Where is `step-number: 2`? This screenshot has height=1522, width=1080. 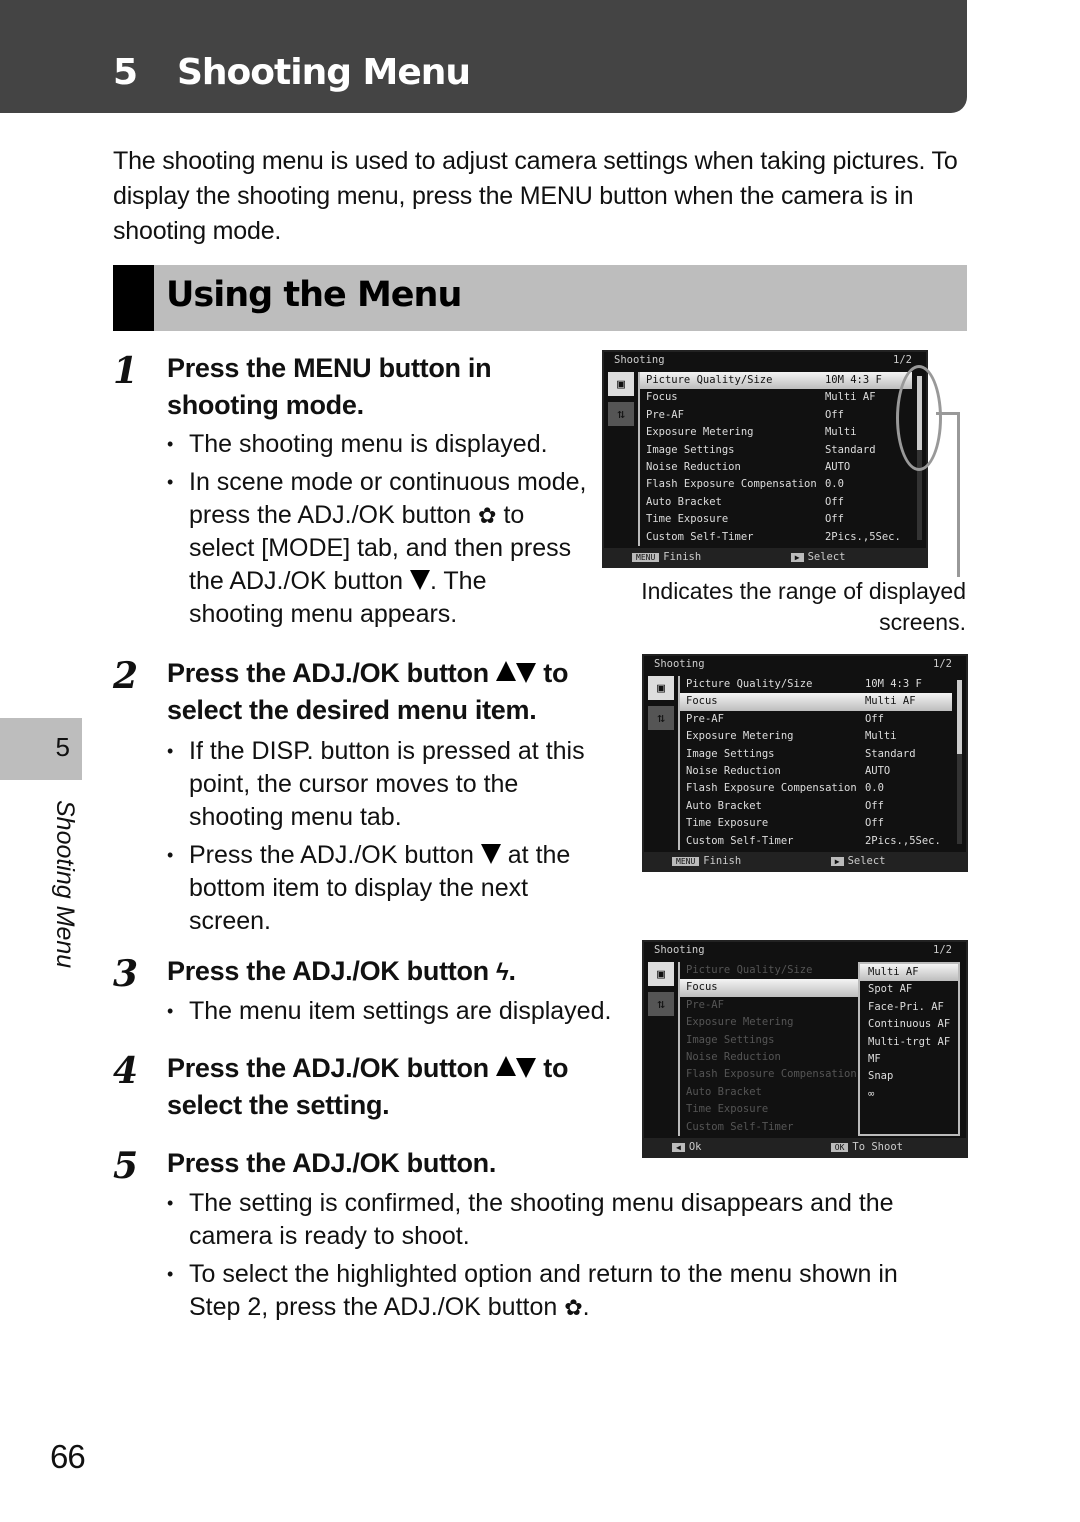
step-number: 2 is located at coordinates (126, 676).